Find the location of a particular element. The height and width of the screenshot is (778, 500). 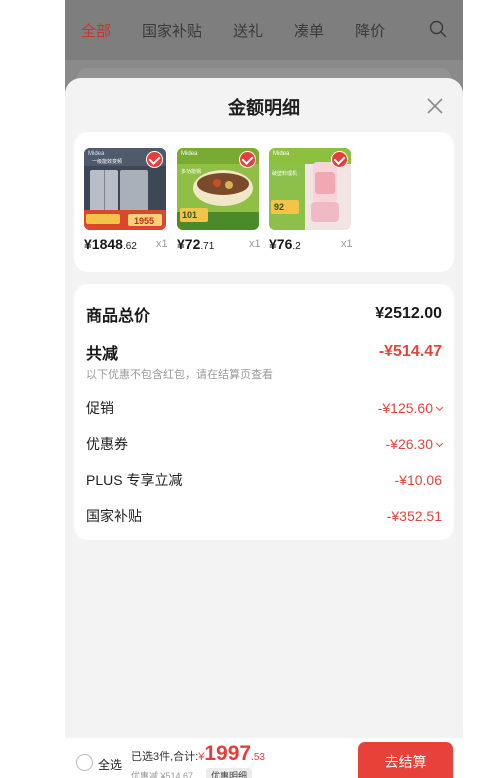

product-tag-label: 破壁料理机 is located at coordinates (285, 174).